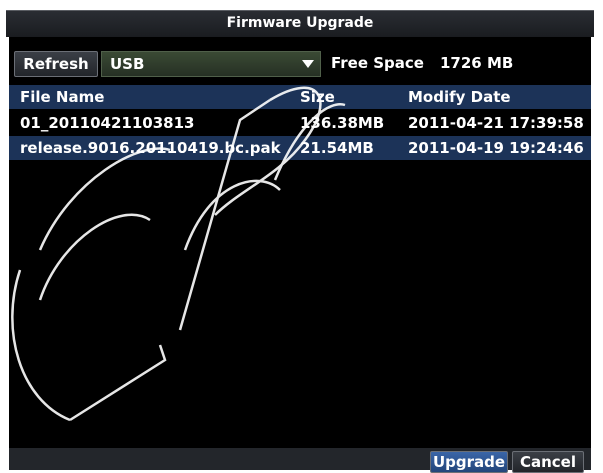 The height and width of the screenshot is (473, 603). I want to click on device-select-value: USB, so click(127, 64).